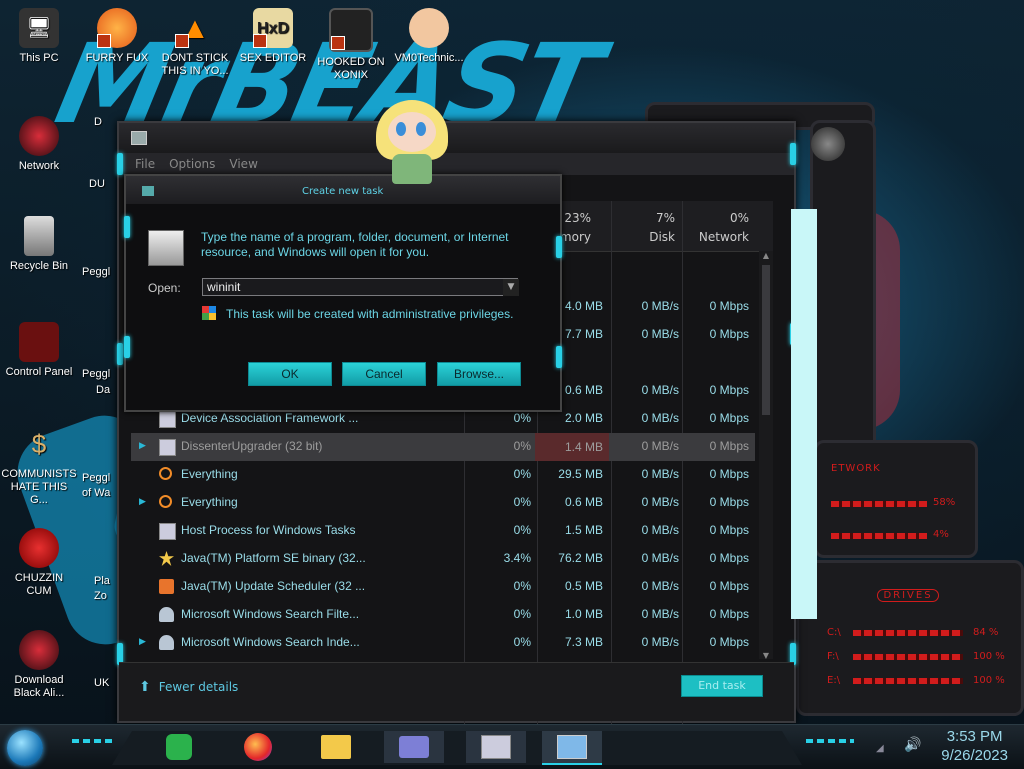  I want to click on clock: 3:53 PM 9/26/2023, so click(974, 746).